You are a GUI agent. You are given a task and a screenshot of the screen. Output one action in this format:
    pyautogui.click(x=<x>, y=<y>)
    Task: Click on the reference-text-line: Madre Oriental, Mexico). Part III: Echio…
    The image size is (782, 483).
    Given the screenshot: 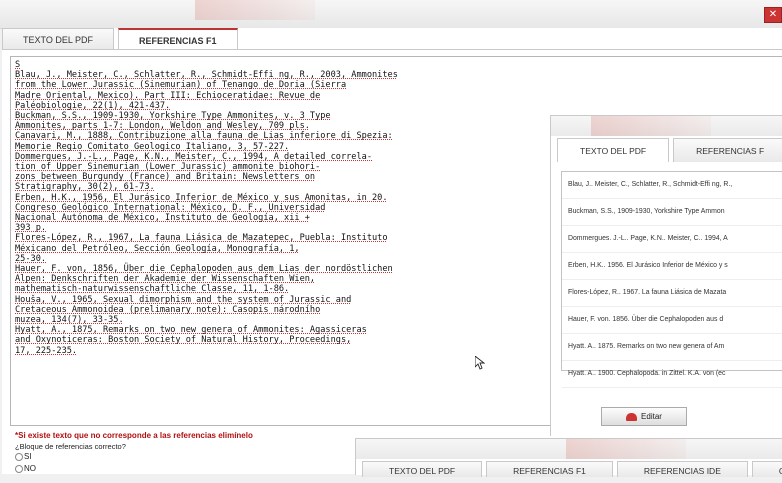 What is the action you would take?
    pyautogui.click(x=168, y=95)
    